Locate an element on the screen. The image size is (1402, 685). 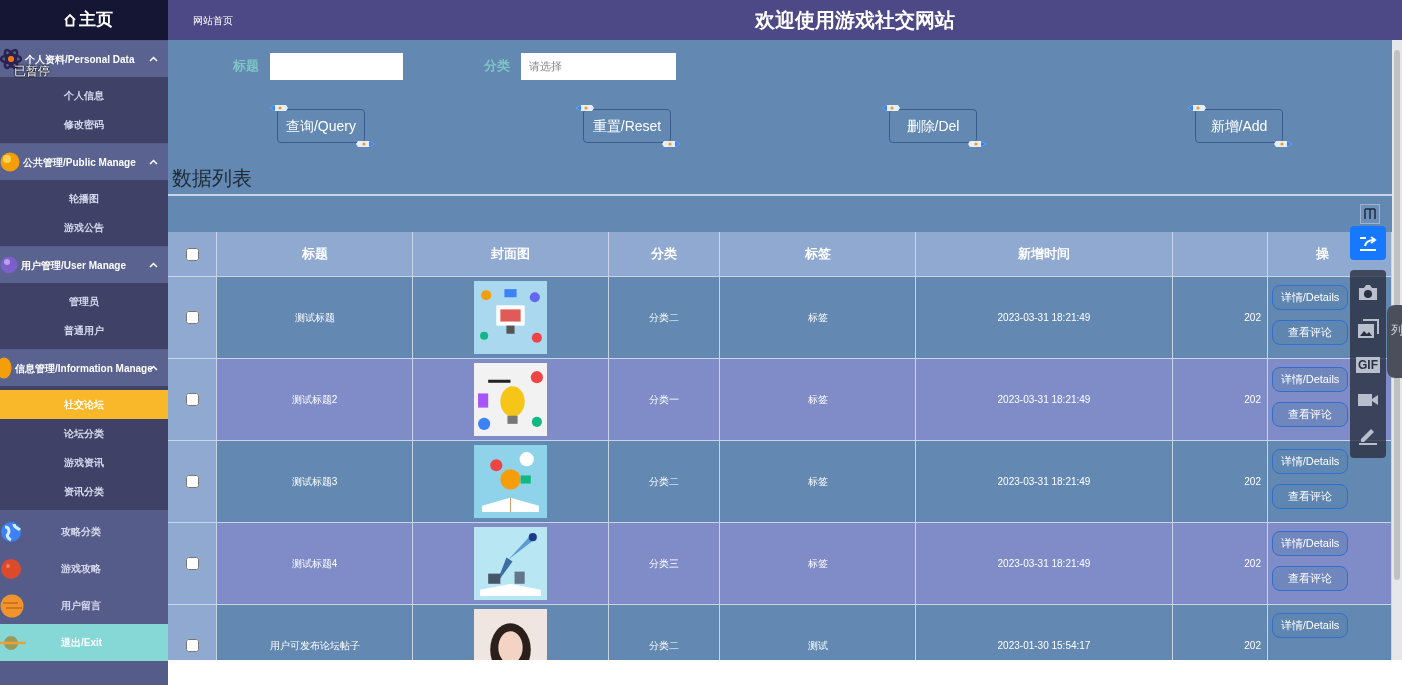
camera-icon is located at coordinates (1368, 292).